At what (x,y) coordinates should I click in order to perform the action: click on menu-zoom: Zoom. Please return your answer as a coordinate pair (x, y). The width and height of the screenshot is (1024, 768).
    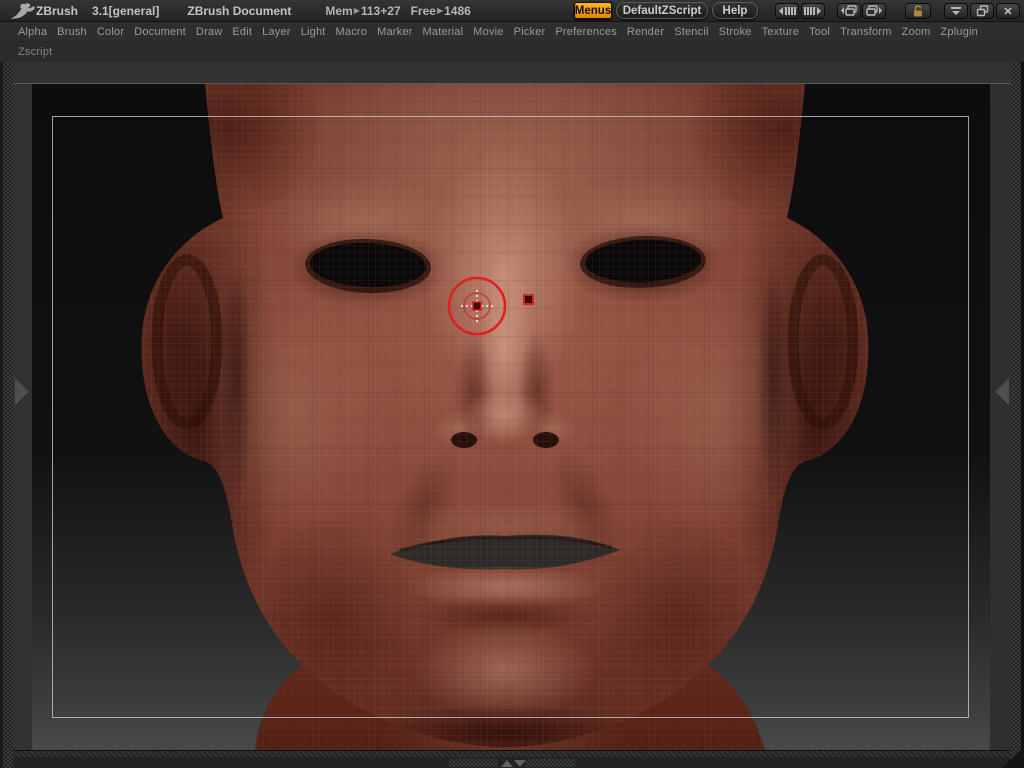
    Looking at the image, I should click on (916, 32).